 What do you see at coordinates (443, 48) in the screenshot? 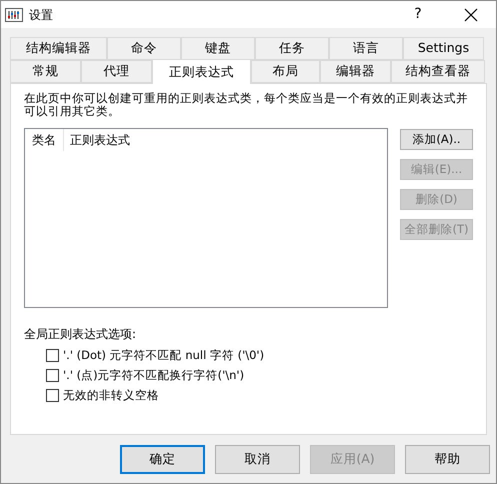
I see `tab: Settings` at bounding box center [443, 48].